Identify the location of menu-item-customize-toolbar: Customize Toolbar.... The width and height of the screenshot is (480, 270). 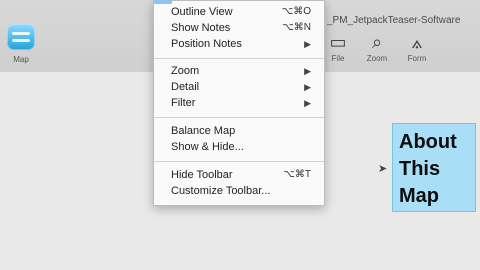
(245, 191).